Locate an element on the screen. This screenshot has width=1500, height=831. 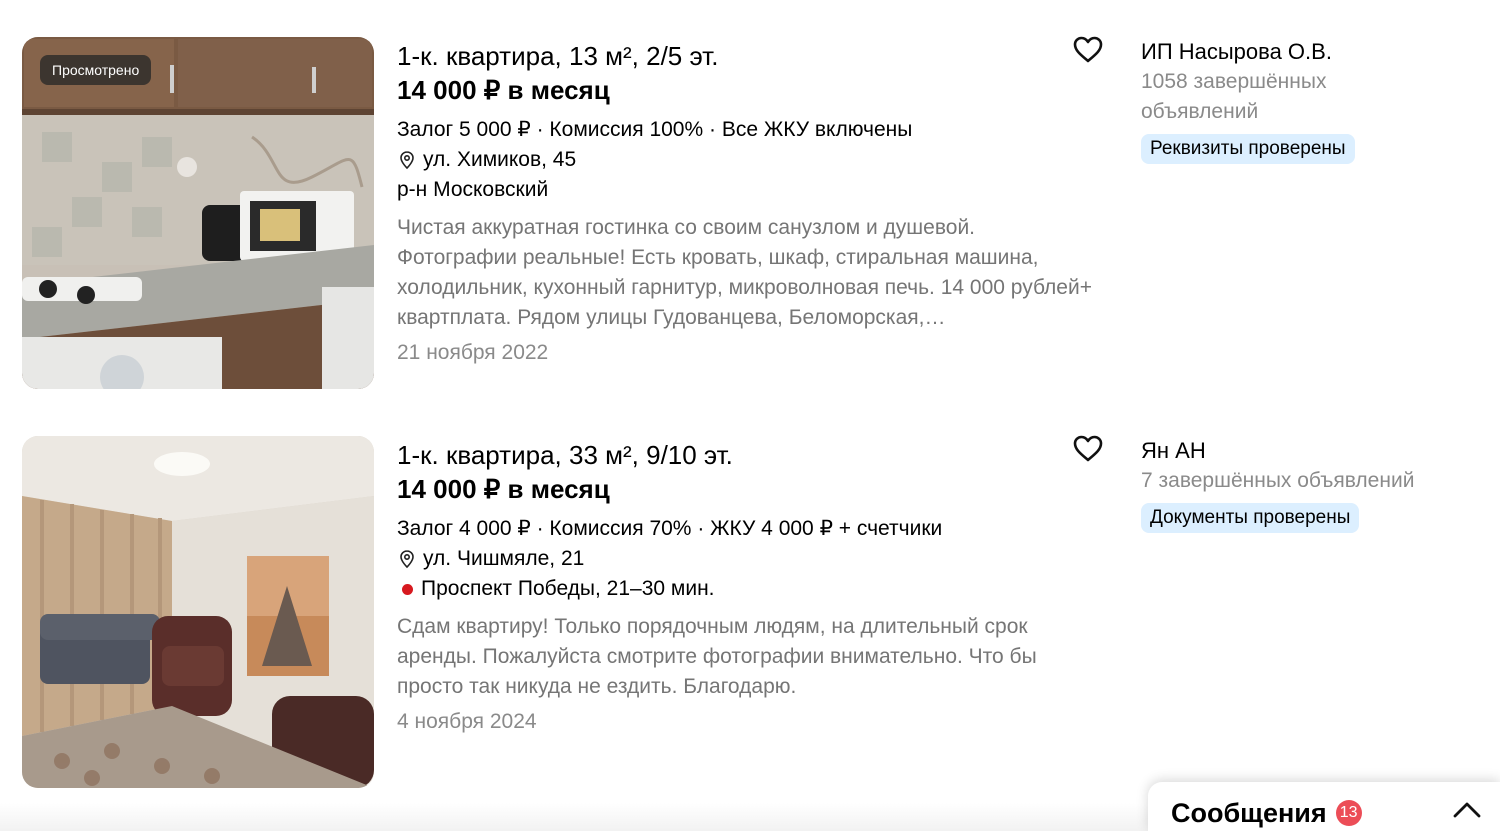
seller-name: Ян АН is located at coordinates (1301, 451).